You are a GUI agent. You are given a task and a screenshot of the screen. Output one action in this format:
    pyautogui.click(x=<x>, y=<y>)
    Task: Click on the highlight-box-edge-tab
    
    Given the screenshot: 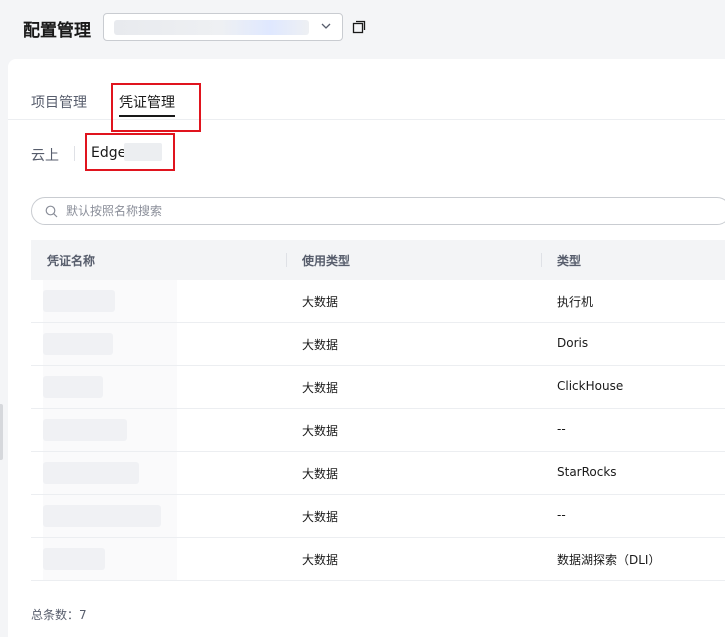 What is the action you would take?
    pyautogui.click(x=130, y=152)
    